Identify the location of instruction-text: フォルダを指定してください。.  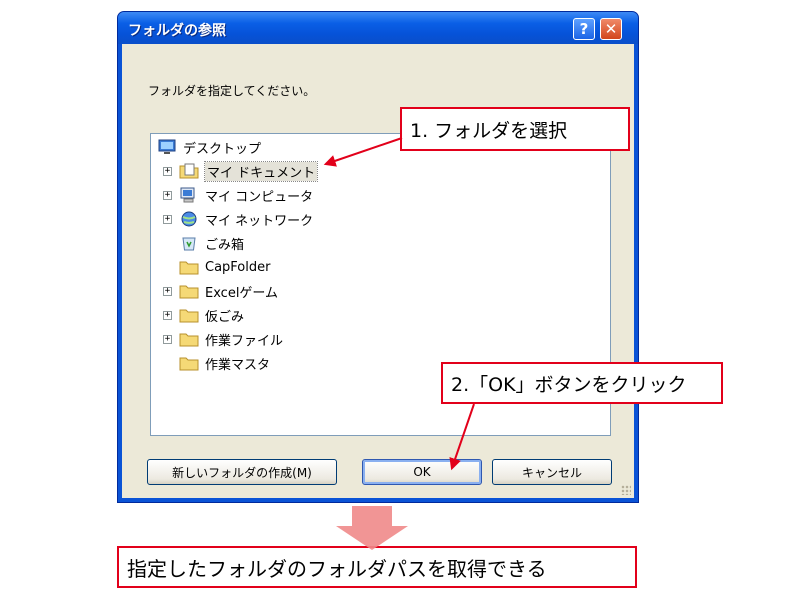
(232, 91).